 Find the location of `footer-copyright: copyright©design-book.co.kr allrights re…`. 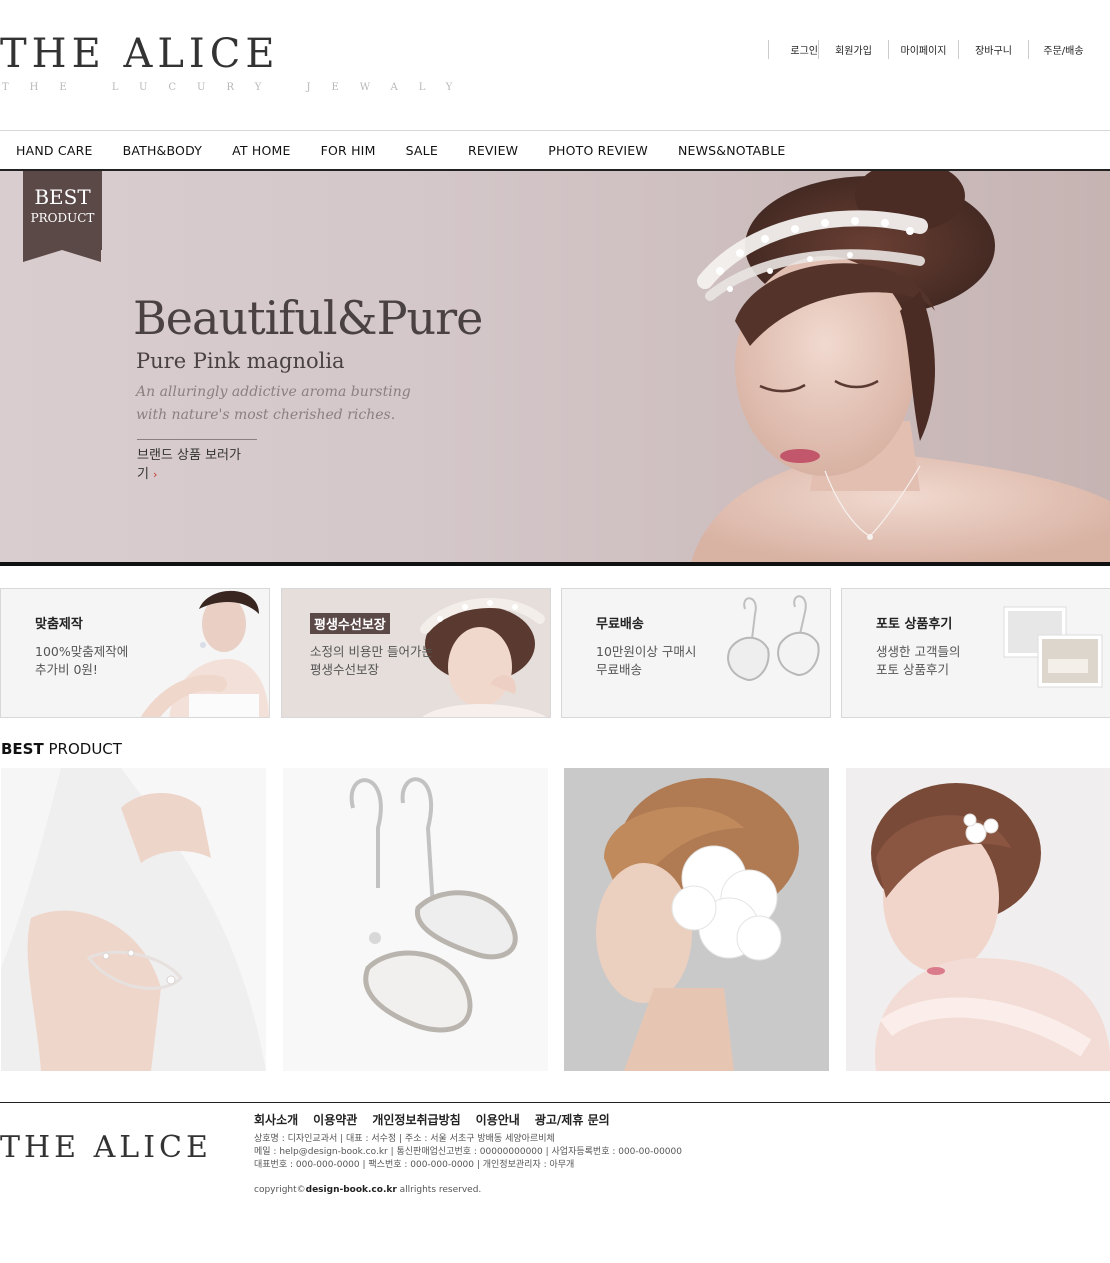

footer-copyright: copyright©design-book.co.kr allrights re… is located at coordinates (368, 1190).